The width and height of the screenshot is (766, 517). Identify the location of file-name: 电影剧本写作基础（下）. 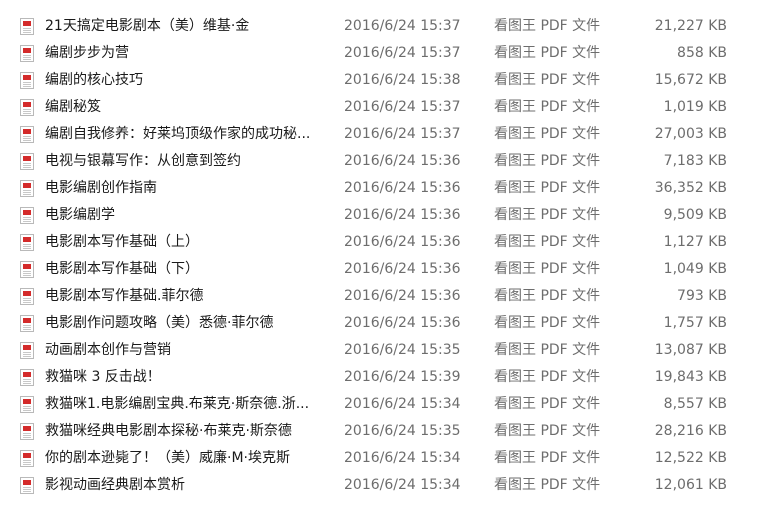
(122, 269).